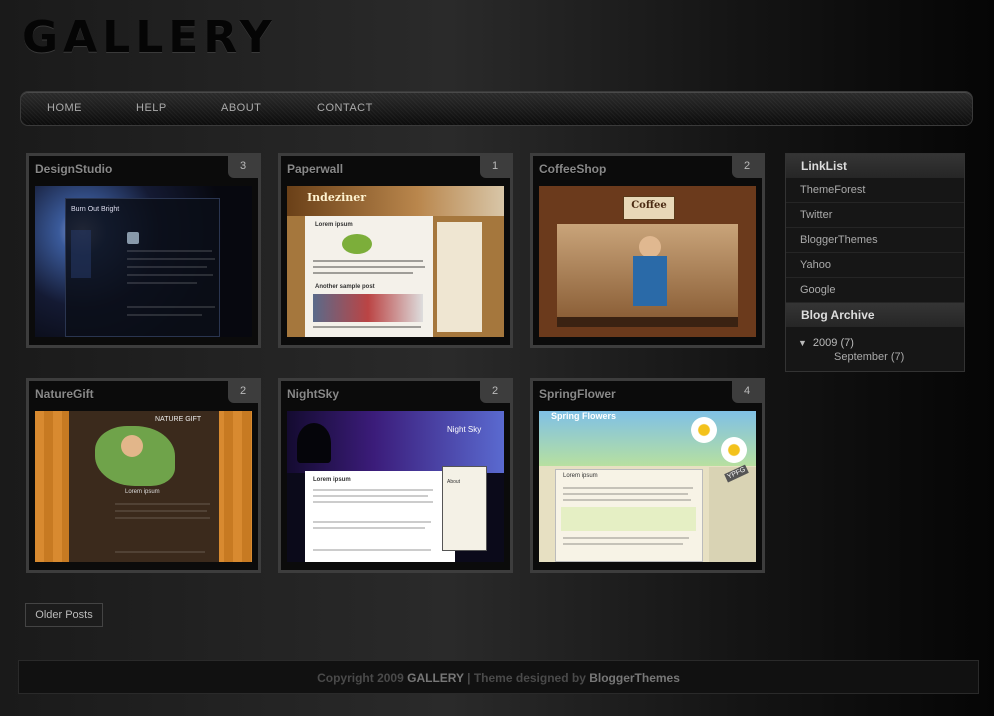 Image resolution: width=994 pixels, height=716 pixels. Describe the element at coordinates (345, 287) in the screenshot. I see `thumb-post-2: Another sample post` at that location.